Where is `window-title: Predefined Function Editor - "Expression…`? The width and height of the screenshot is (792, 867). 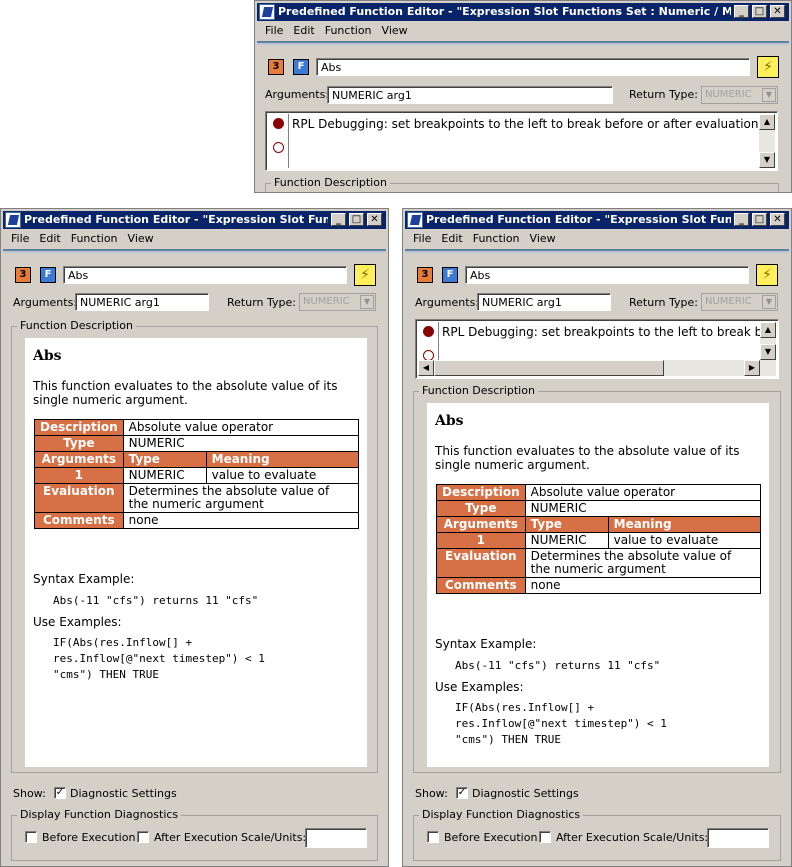
window-title: Predefined Function Editor - "Expression… is located at coordinates (176, 219).